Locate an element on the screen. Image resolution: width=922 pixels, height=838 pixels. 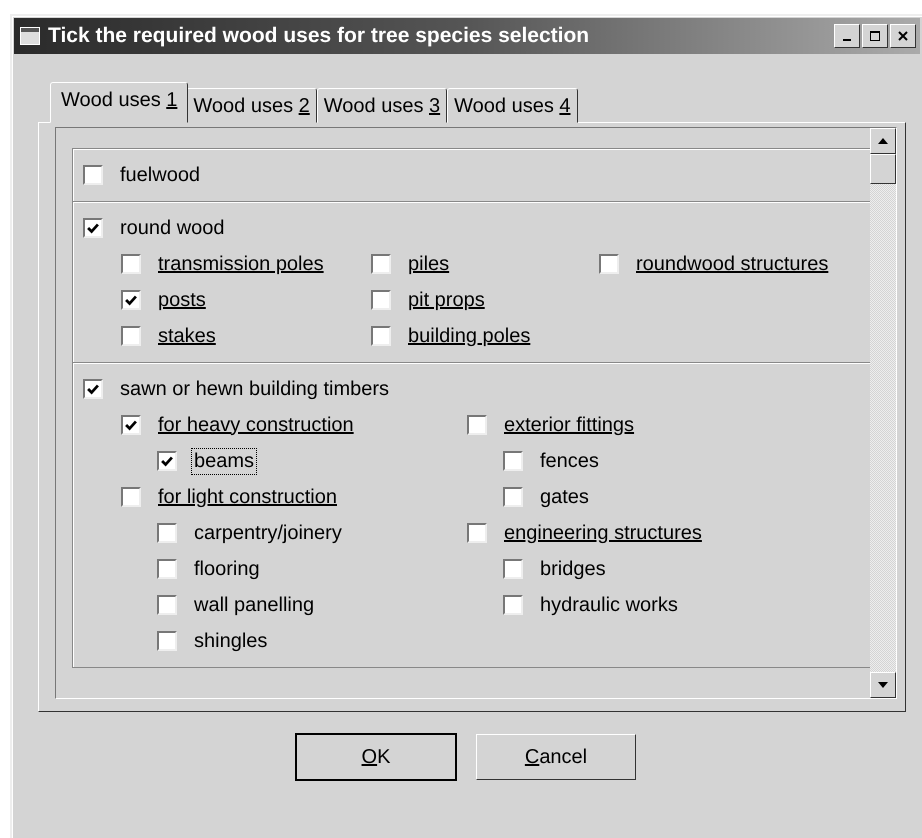
scrollbar is located at coordinates (883, 413).